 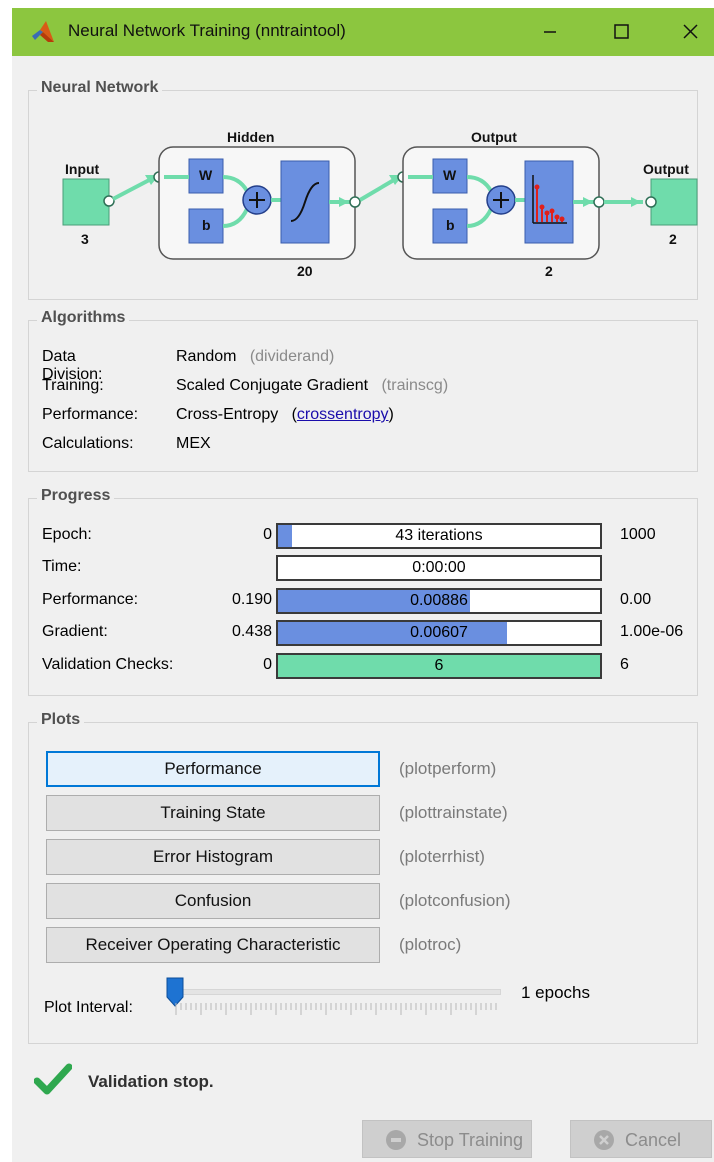 What do you see at coordinates (193, 443) in the screenshot?
I see `algorithm-value: MEX` at bounding box center [193, 443].